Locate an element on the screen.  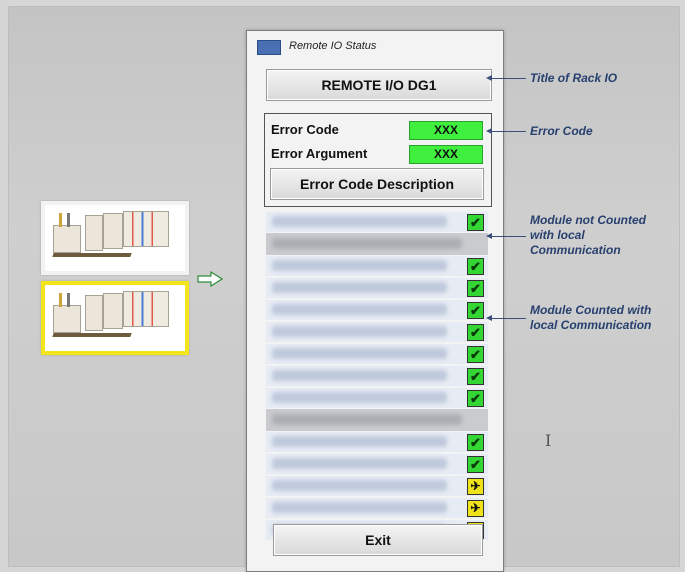
error-argument-label: Error Argument is located at coordinates (319, 153).